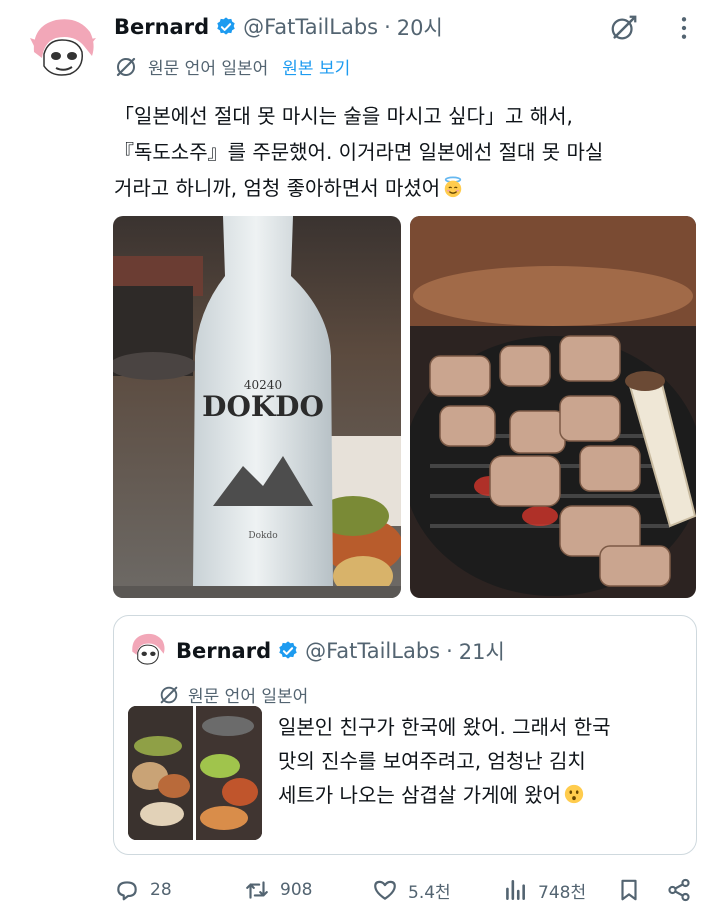  Describe the element at coordinates (310, 27) in the screenshot. I see `author-handle: @FatTailLabs` at that location.